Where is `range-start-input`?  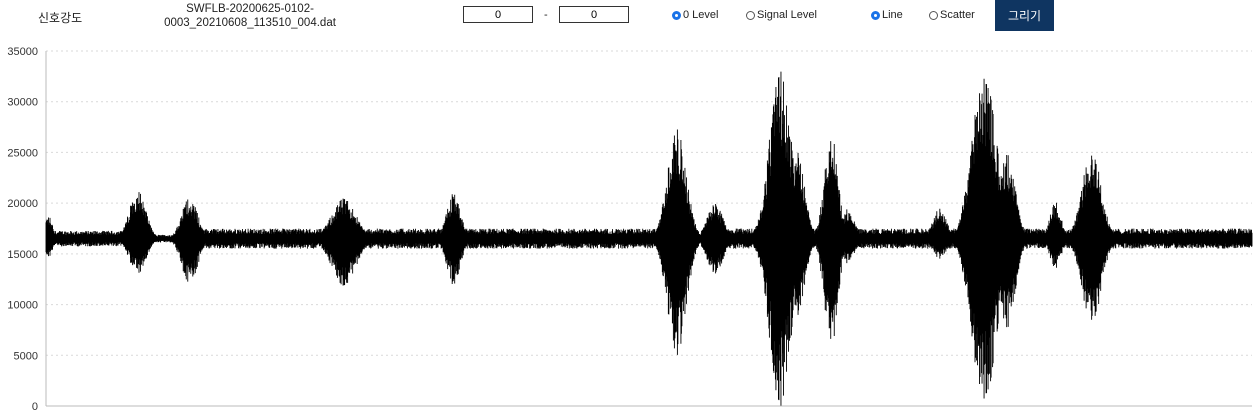
range-start-input is located at coordinates (498, 14).